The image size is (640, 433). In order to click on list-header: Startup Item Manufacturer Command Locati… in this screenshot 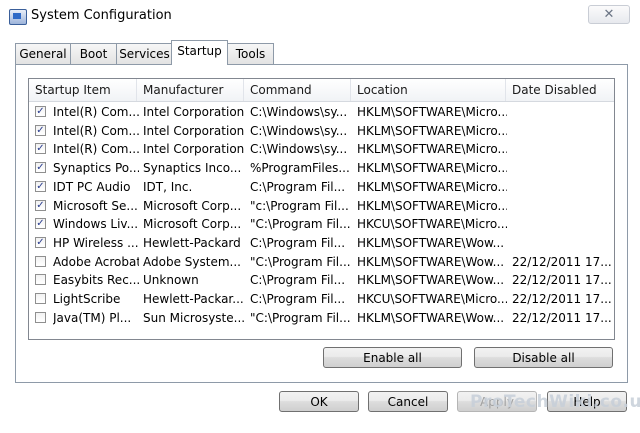, I will do `click(321, 90)`.